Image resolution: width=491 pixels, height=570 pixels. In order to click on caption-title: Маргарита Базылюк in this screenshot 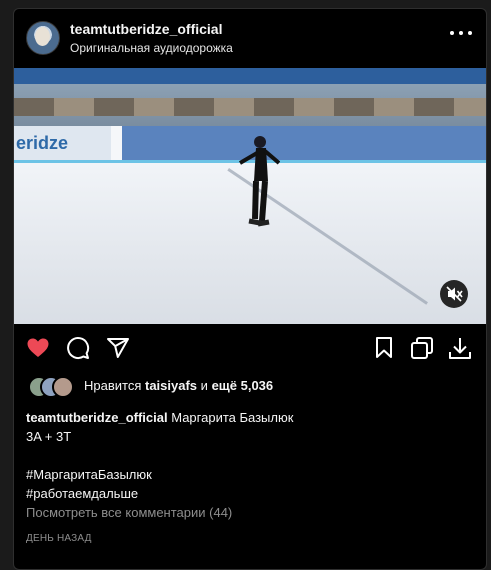, I will do `click(232, 417)`.